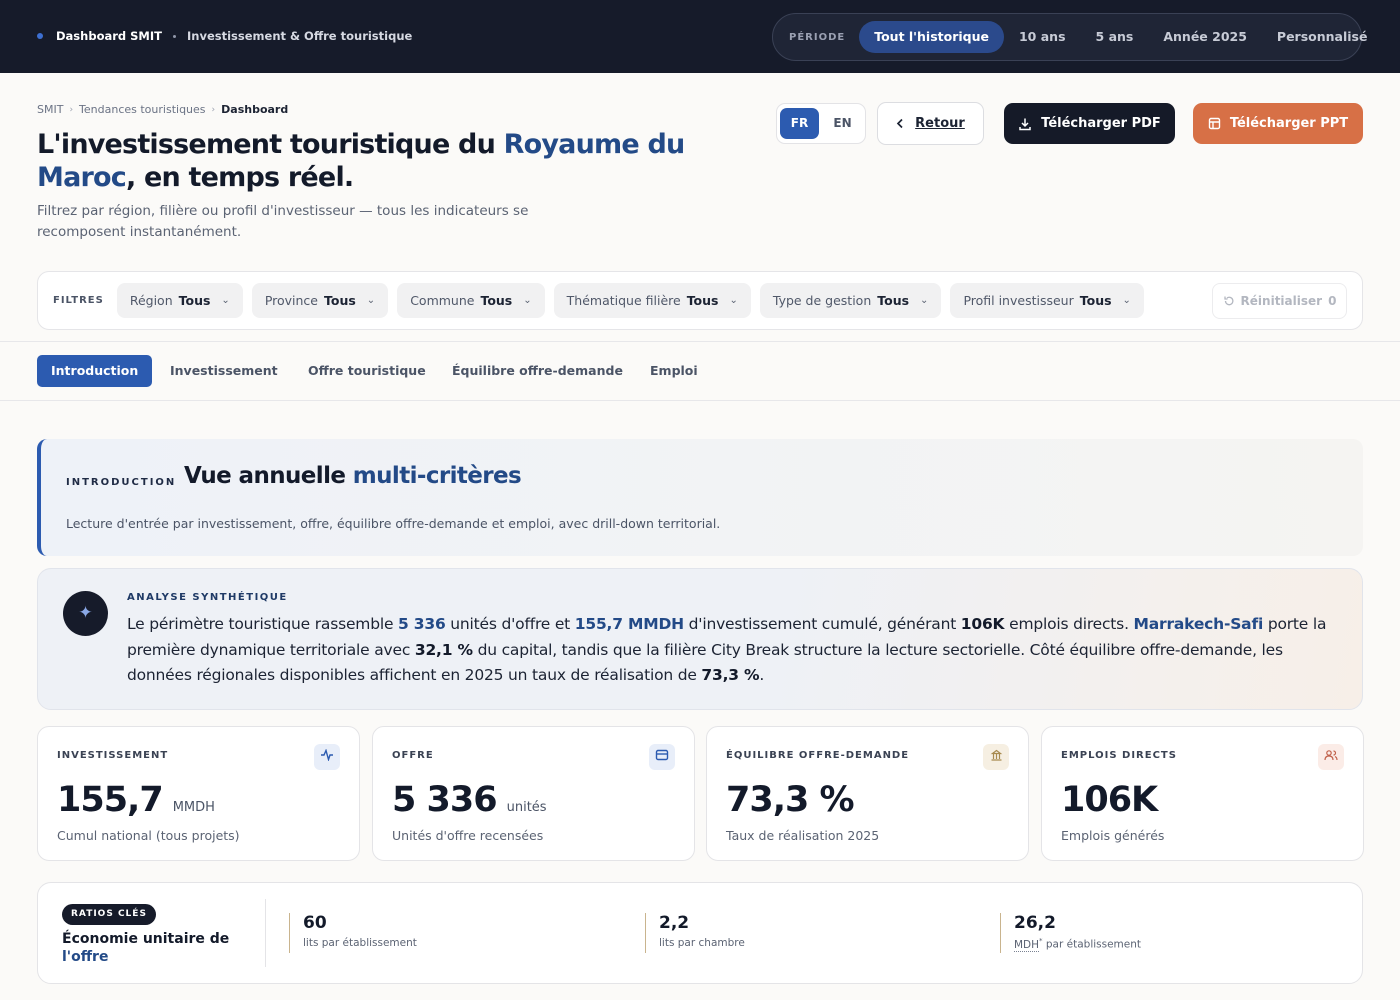  What do you see at coordinates (109, 36) in the screenshot?
I see `brand-name: Dashboard SMIT` at bounding box center [109, 36].